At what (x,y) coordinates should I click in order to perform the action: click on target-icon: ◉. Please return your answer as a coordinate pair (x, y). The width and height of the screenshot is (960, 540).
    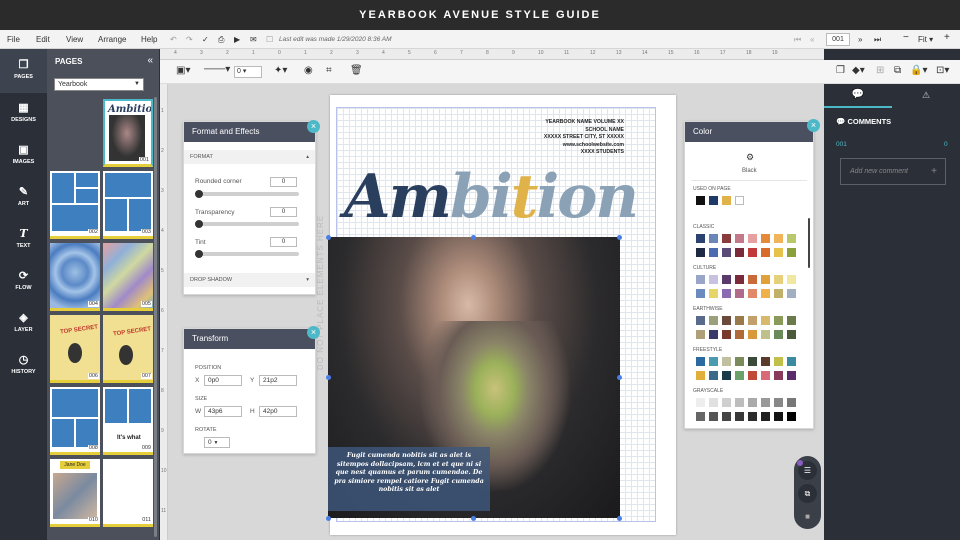
    Looking at the image, I should click on (308, 70).